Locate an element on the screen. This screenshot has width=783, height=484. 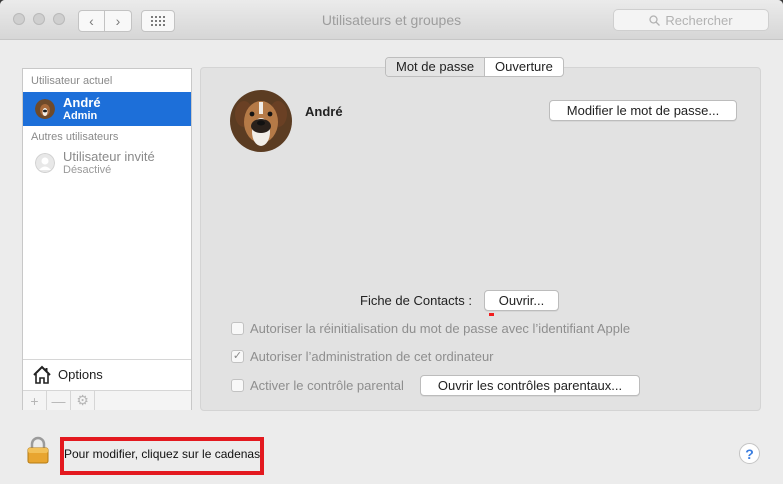
checkbox-allow-admin: ✓ is located at coordinates (237, 356).